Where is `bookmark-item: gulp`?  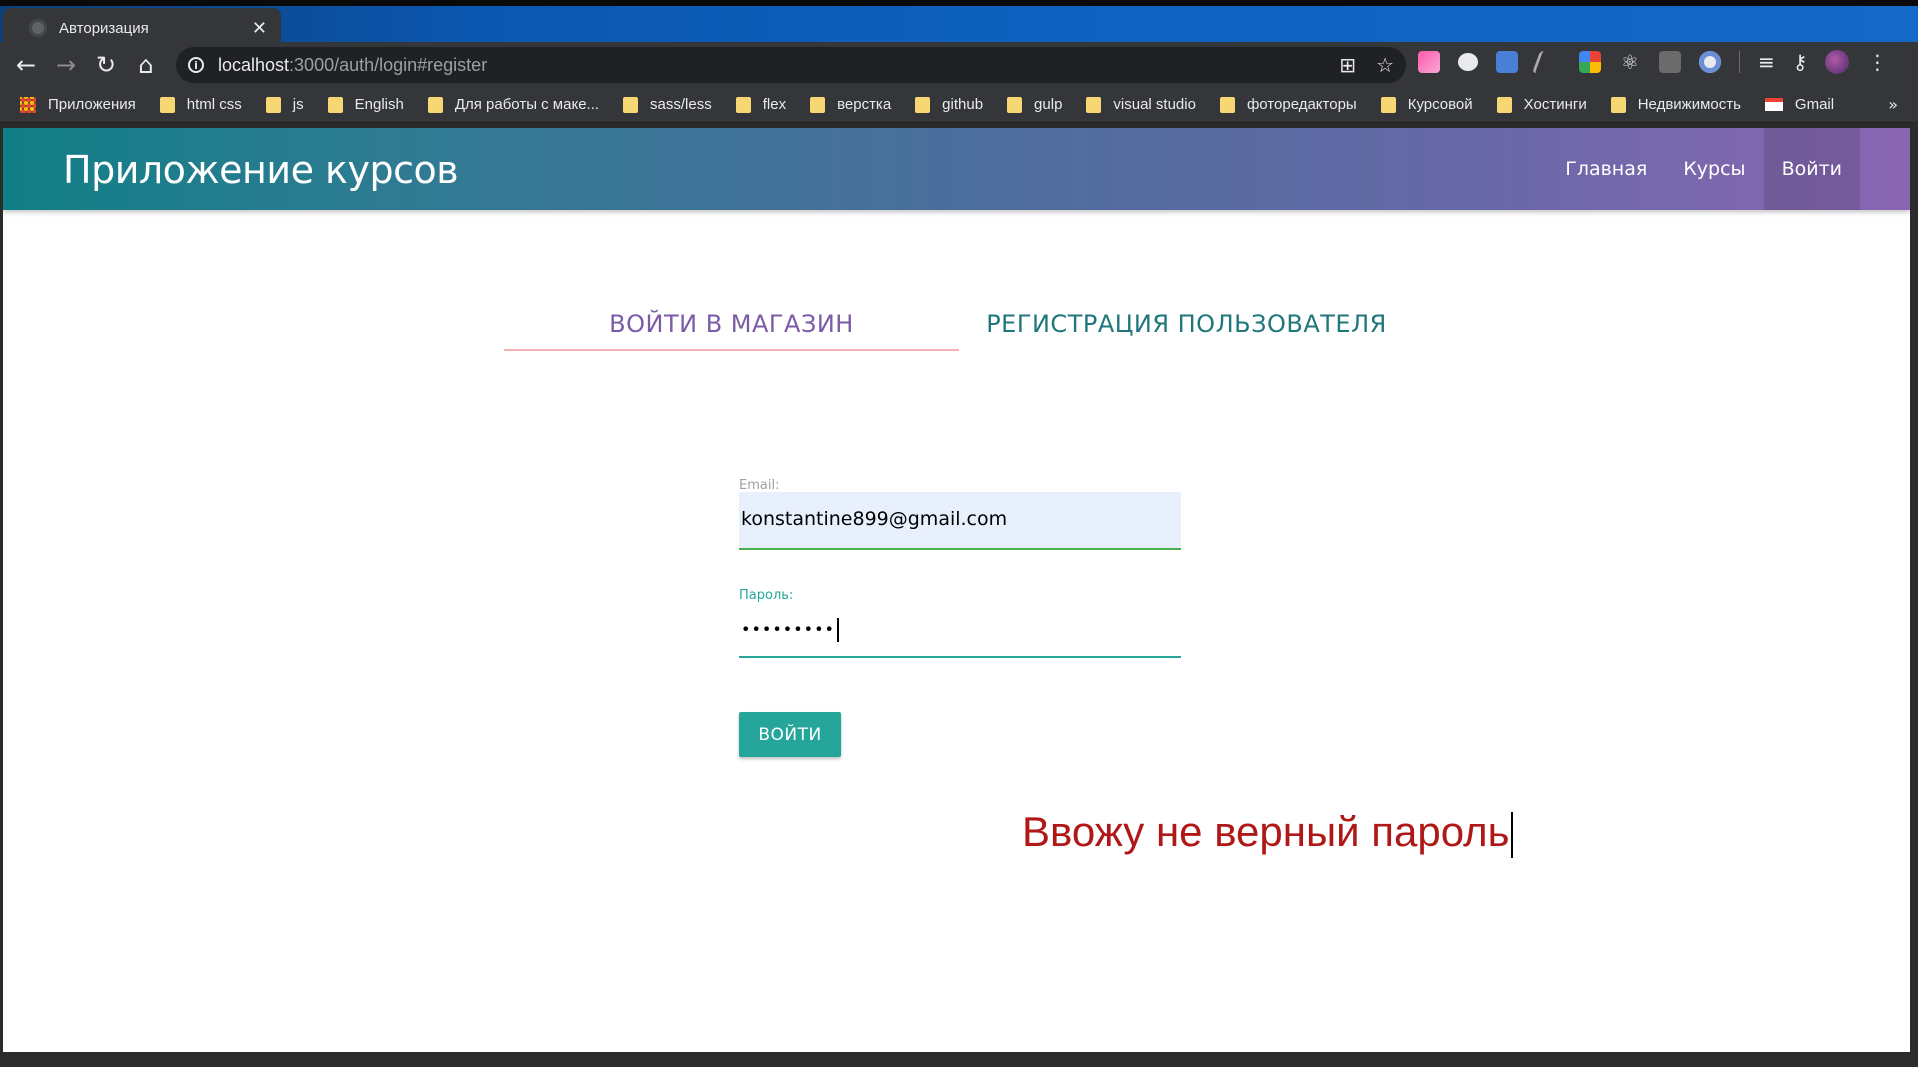
bookmark-item: gulp is located at coordinates (1034, 104).